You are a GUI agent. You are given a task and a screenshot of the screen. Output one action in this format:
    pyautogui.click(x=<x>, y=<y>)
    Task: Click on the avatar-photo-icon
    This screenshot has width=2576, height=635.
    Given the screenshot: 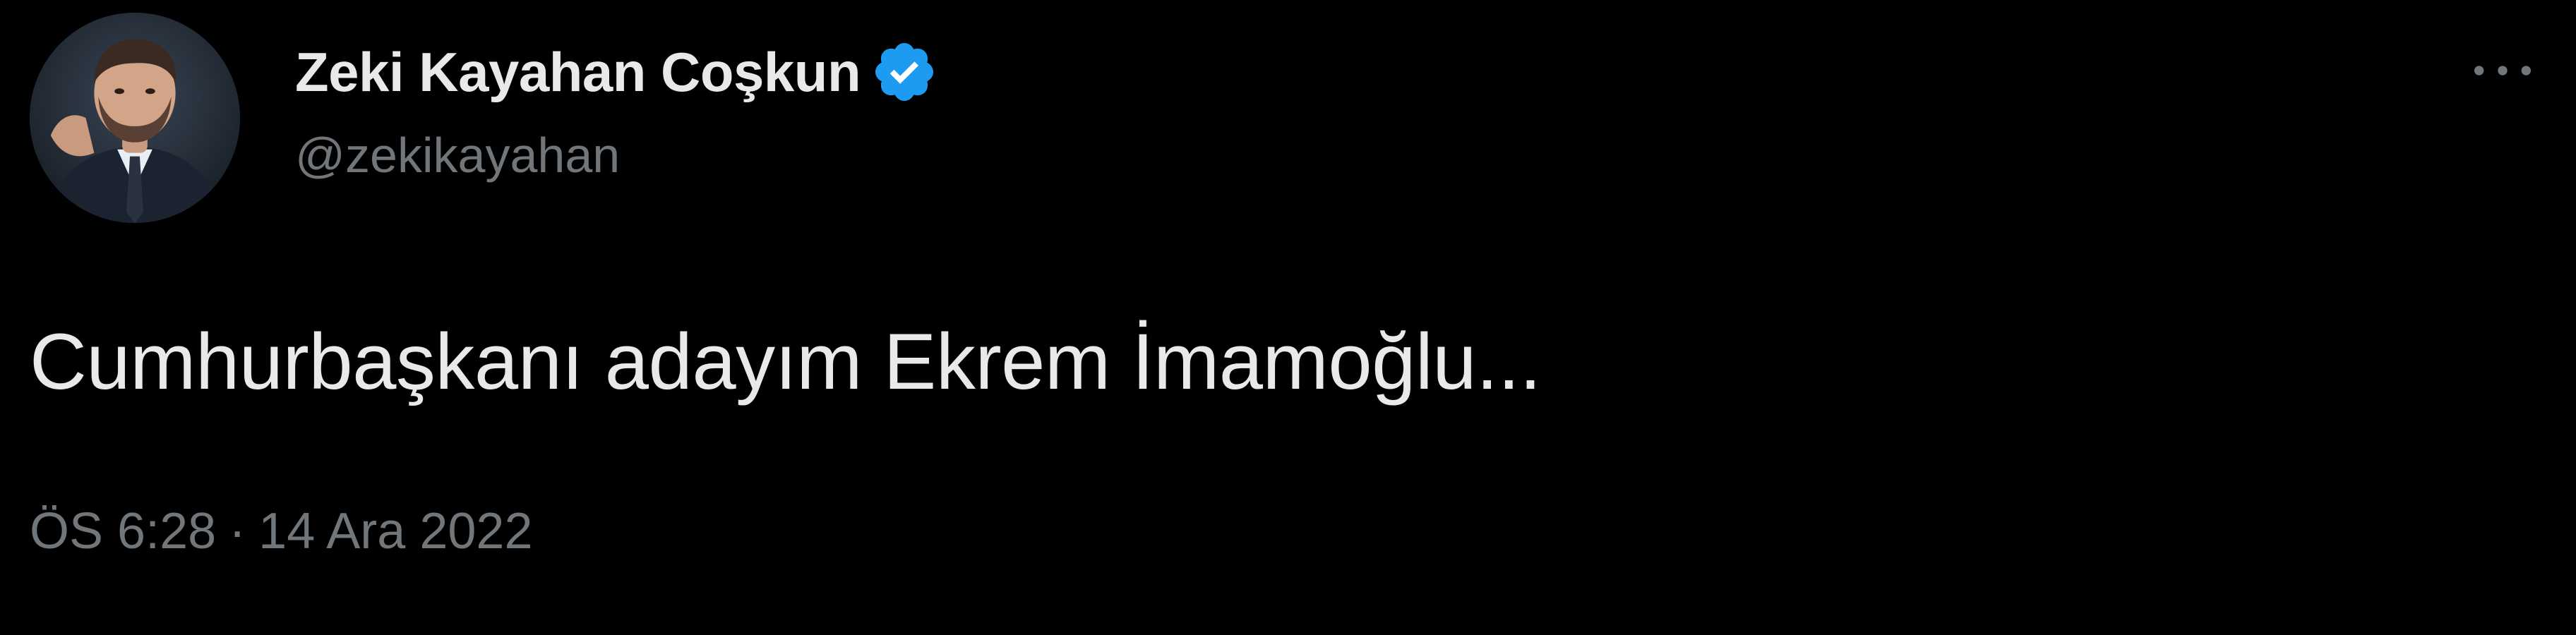 What is the action you would take?
    pyautogui.click(x=135, y=118)
    